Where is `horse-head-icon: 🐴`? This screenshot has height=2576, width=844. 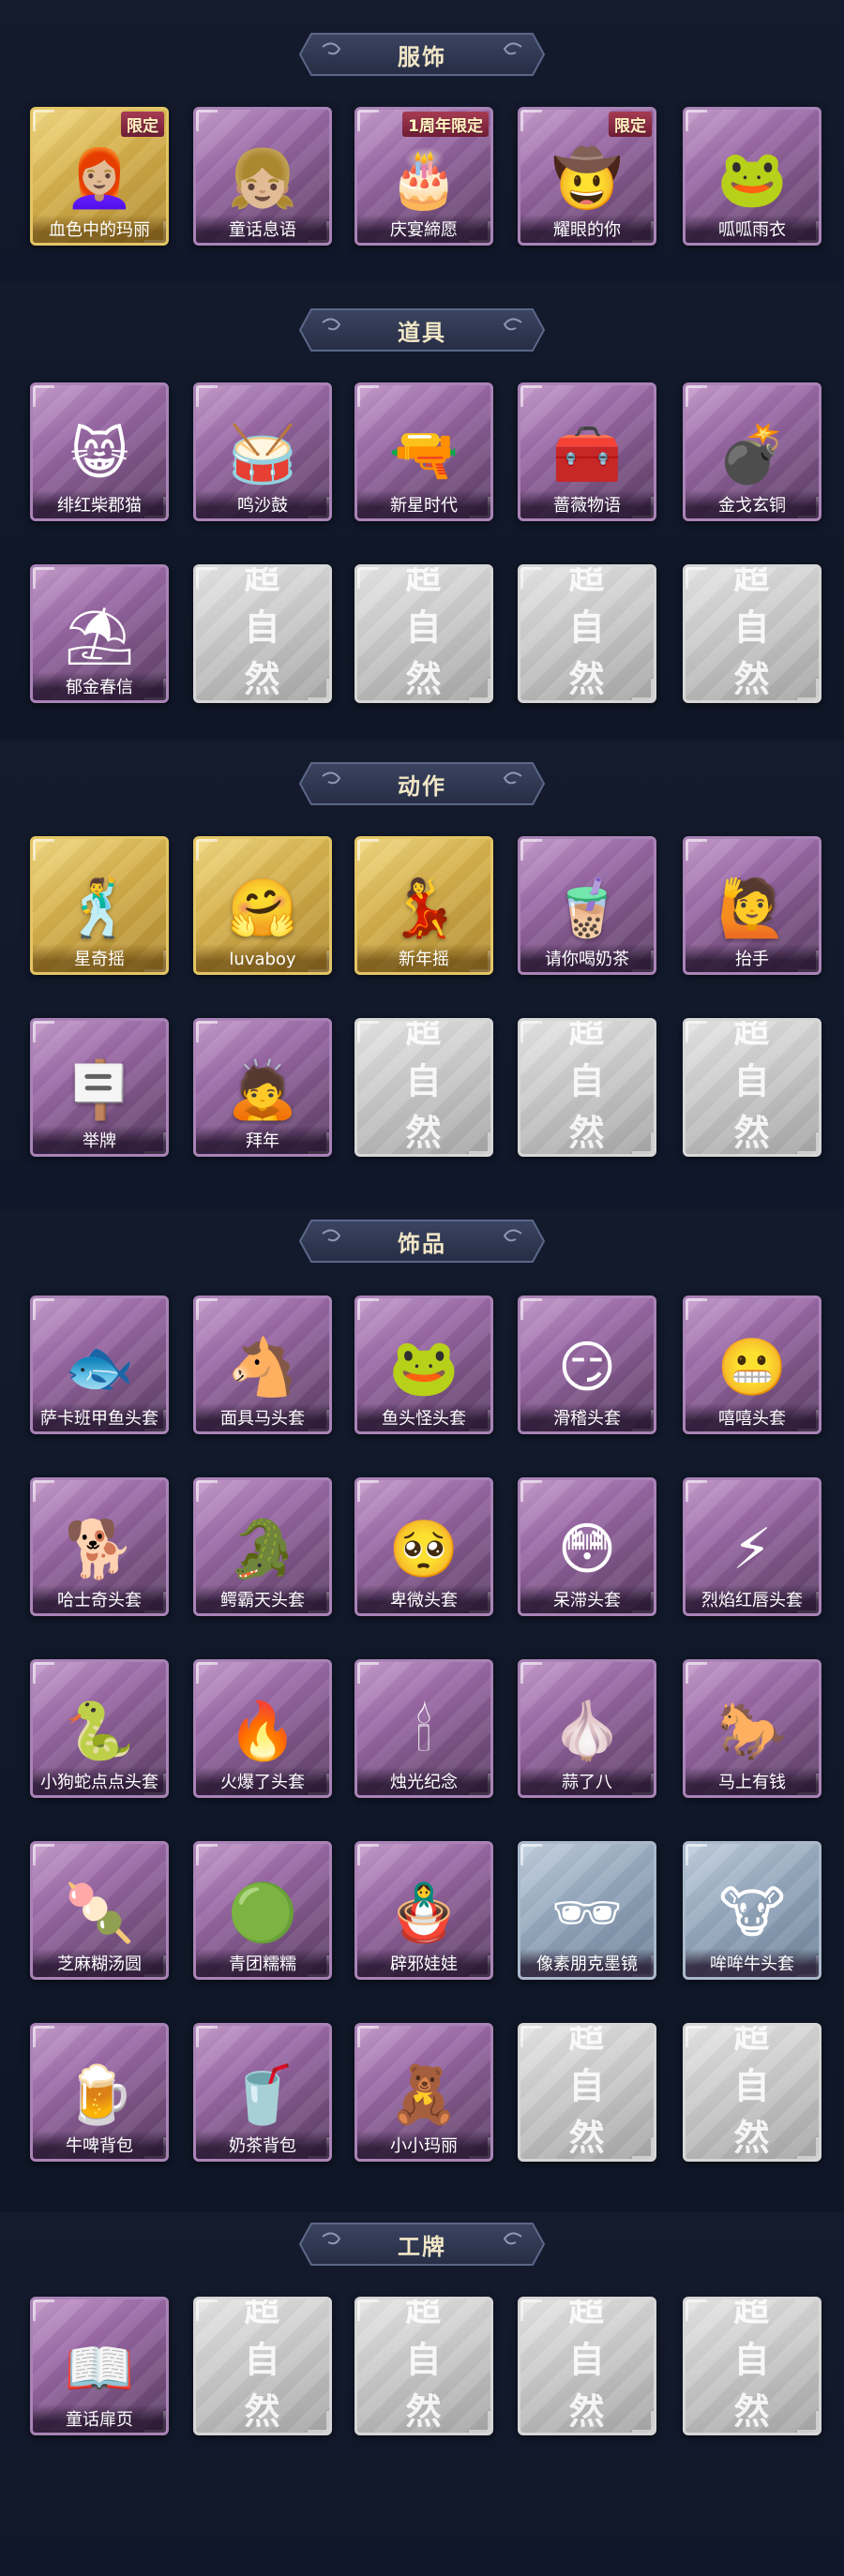 horse-head-icon: 🐴 is located at coordinates (263, 1367).